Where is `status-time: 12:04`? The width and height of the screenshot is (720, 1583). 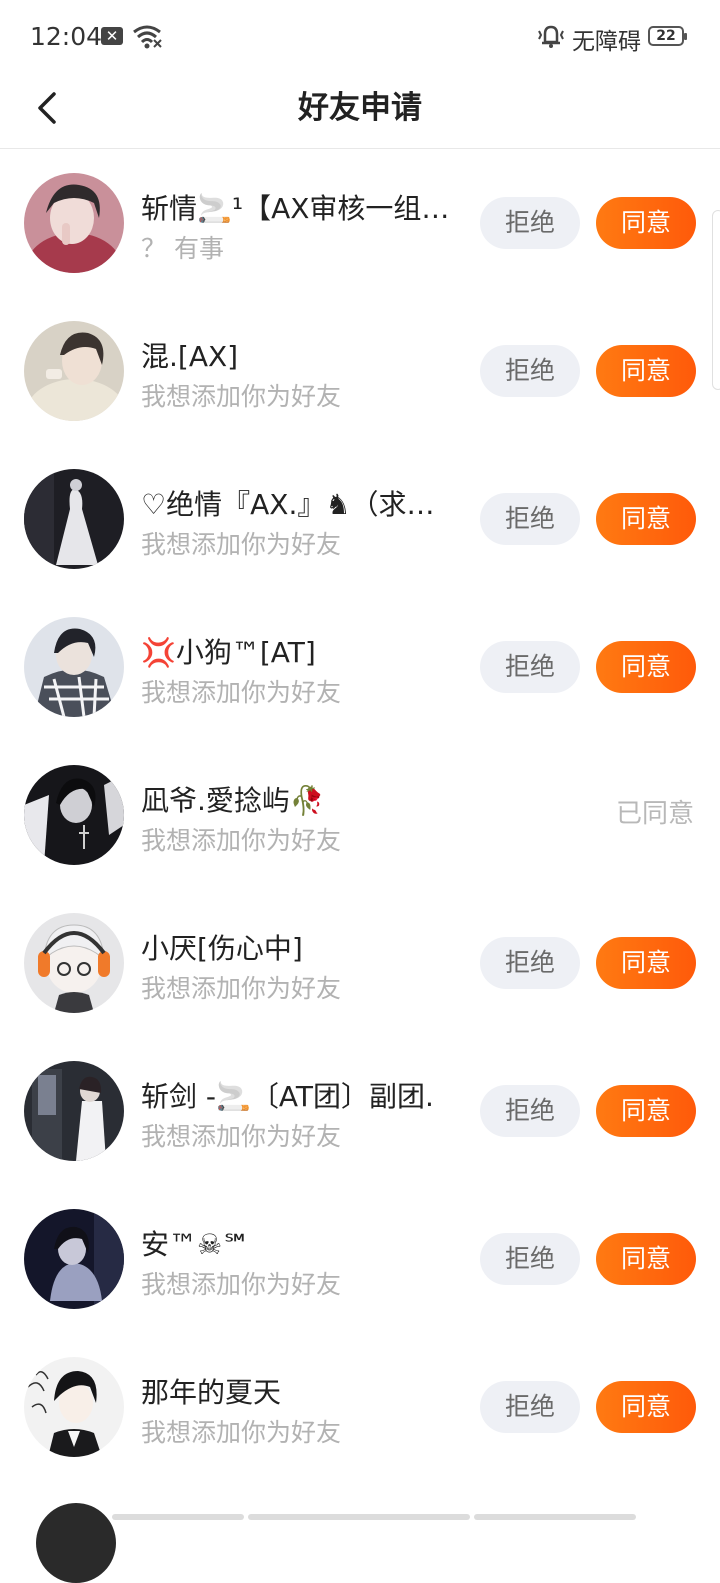
status-time: 12:04 is located at coordinates (66, 36).